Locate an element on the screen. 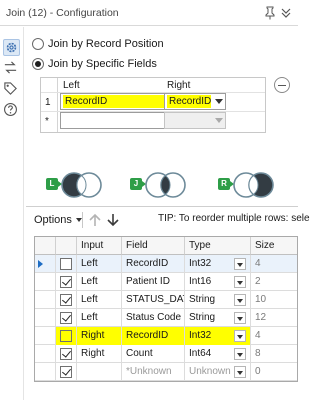 The width and height of the screenshot is (320, 400). row-number-divider is located at coordinates (57, 105).